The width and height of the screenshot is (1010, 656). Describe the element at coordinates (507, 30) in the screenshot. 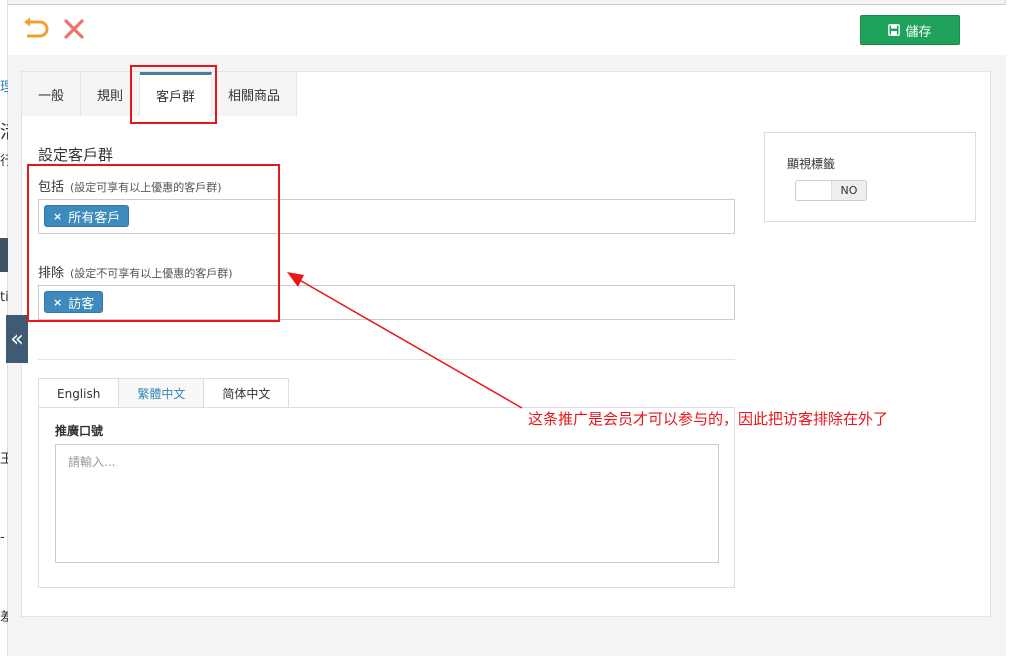

I see `modal-toolbar: 儲存` at that location.